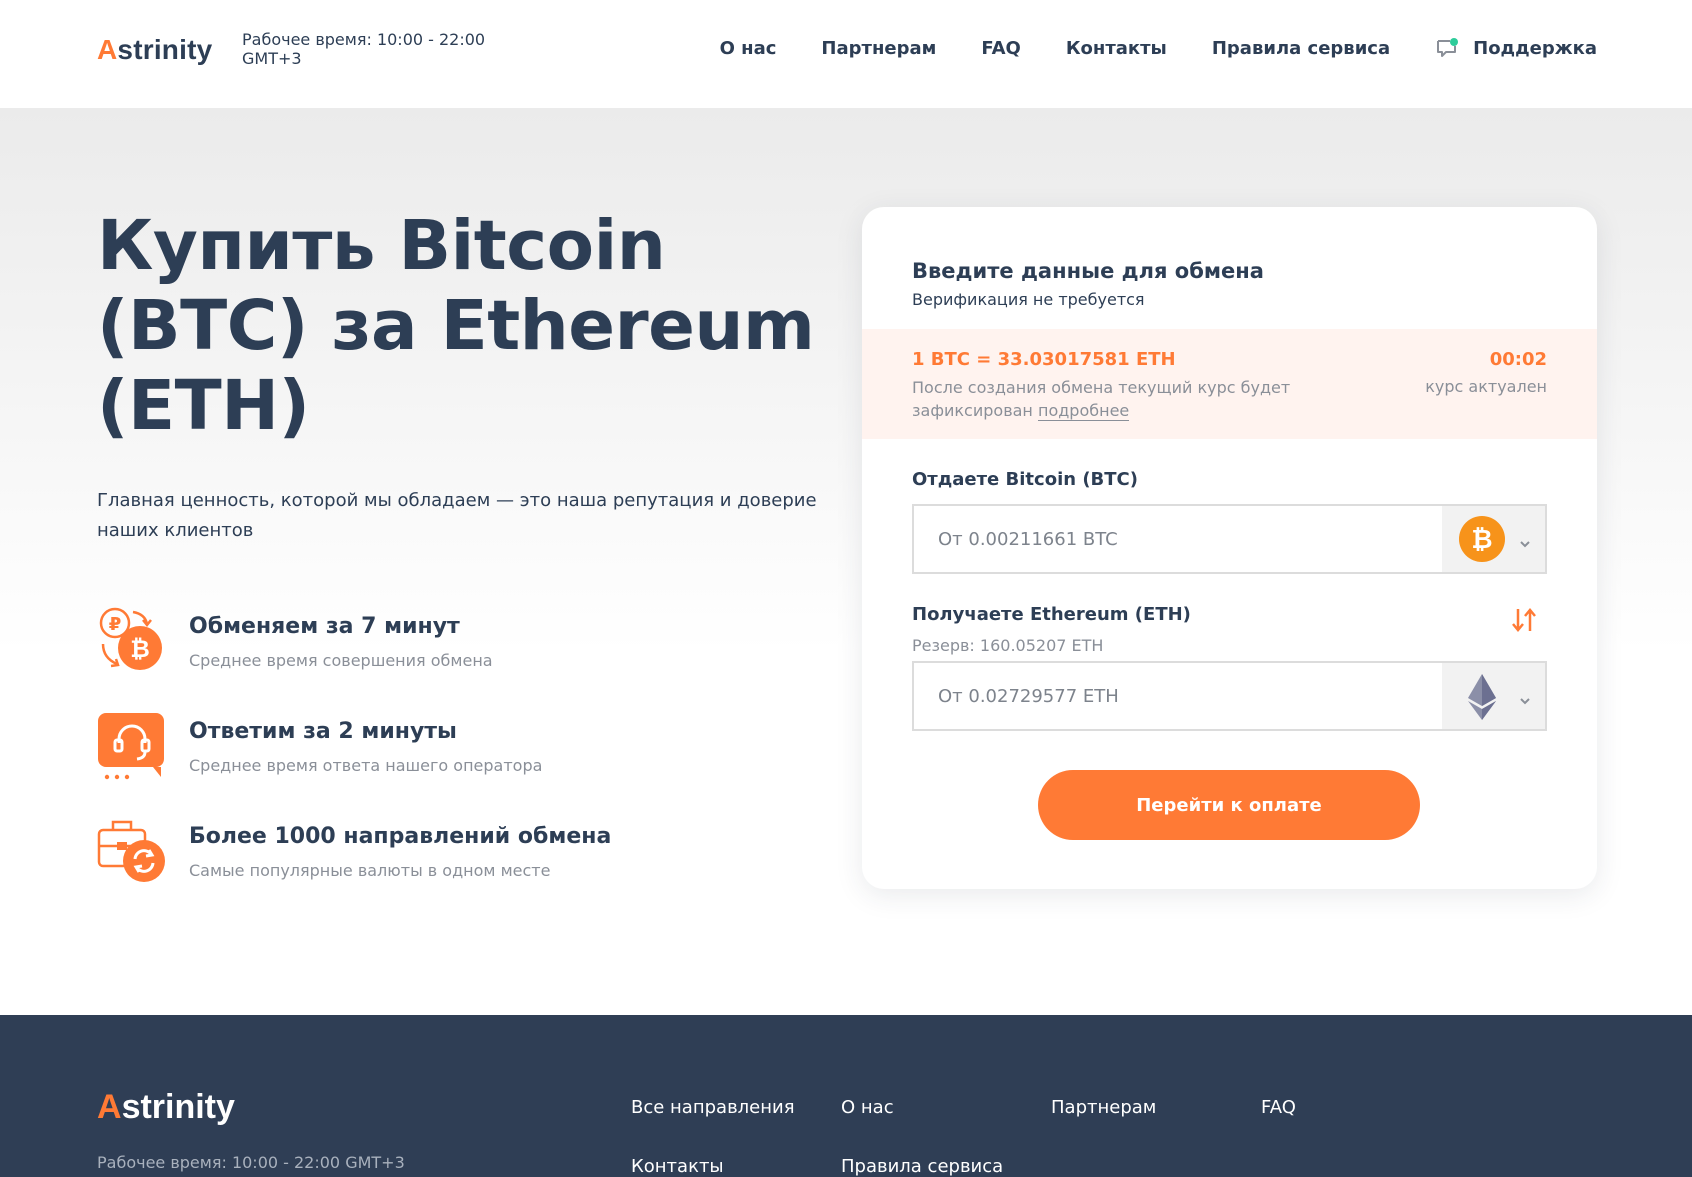 The width and height of the screenshot is (1692, 1177). Describe the element at coordinates (324, 626) in the screenshot. I see `feature-title: Обменяем за 7 минут` at that location.